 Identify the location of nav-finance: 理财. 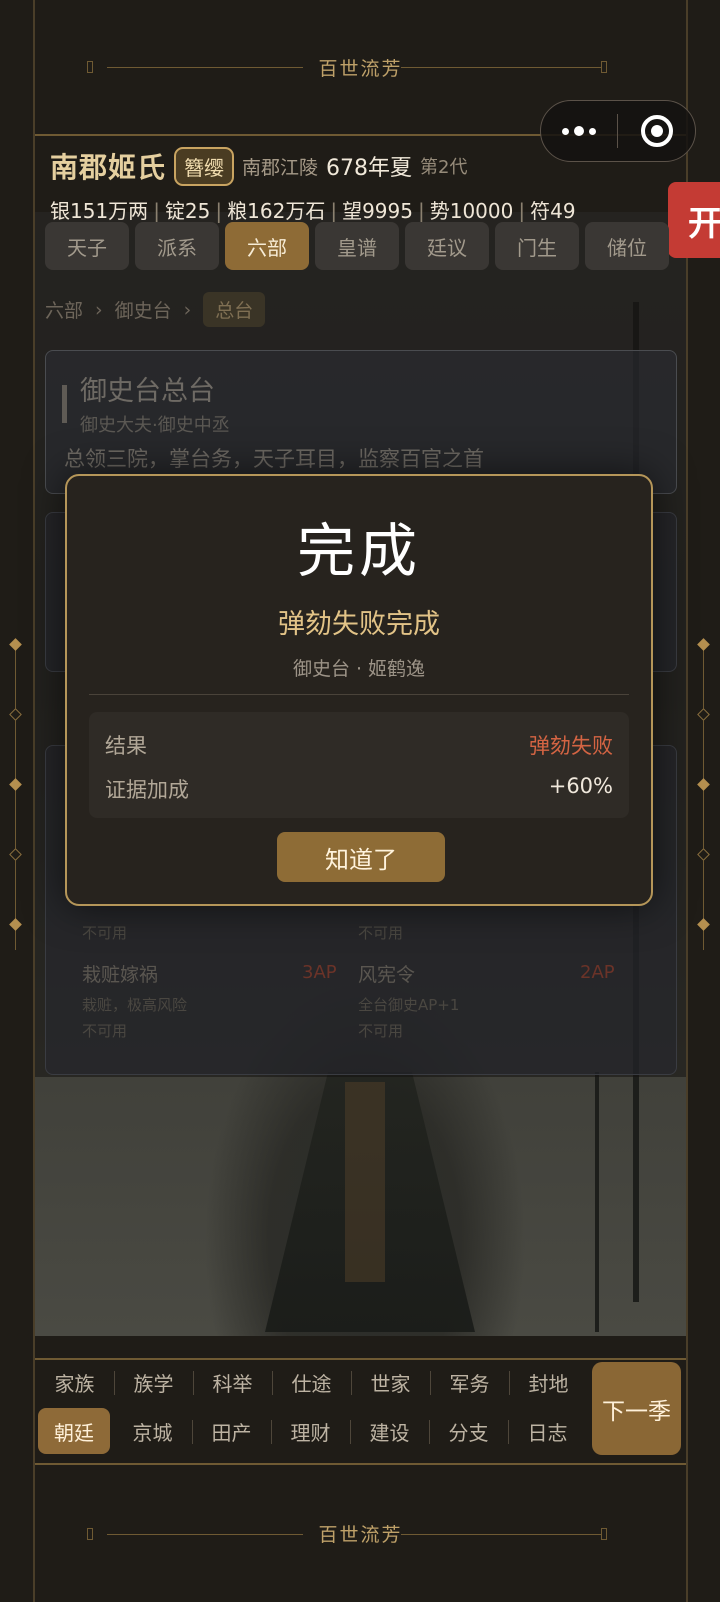
(310, 1431).